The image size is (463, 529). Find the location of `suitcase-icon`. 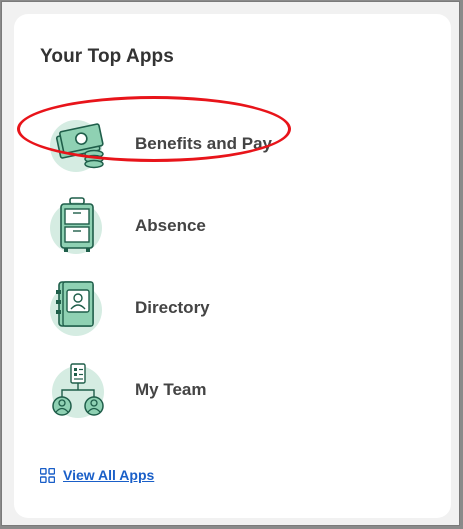

suitcase-icon is located at coordinates (76, 225).